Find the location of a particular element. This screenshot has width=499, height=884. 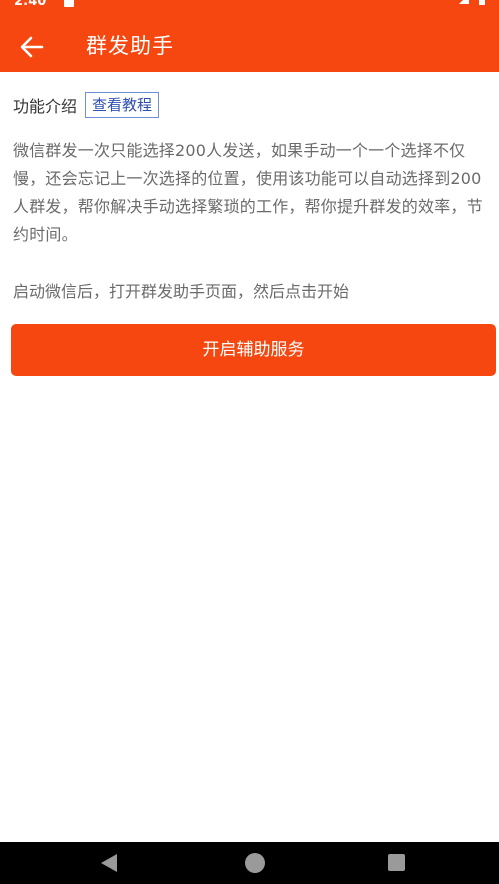

enable-accessibility-service-button: 开启辅助服务 is located at coordinates (253, 350).